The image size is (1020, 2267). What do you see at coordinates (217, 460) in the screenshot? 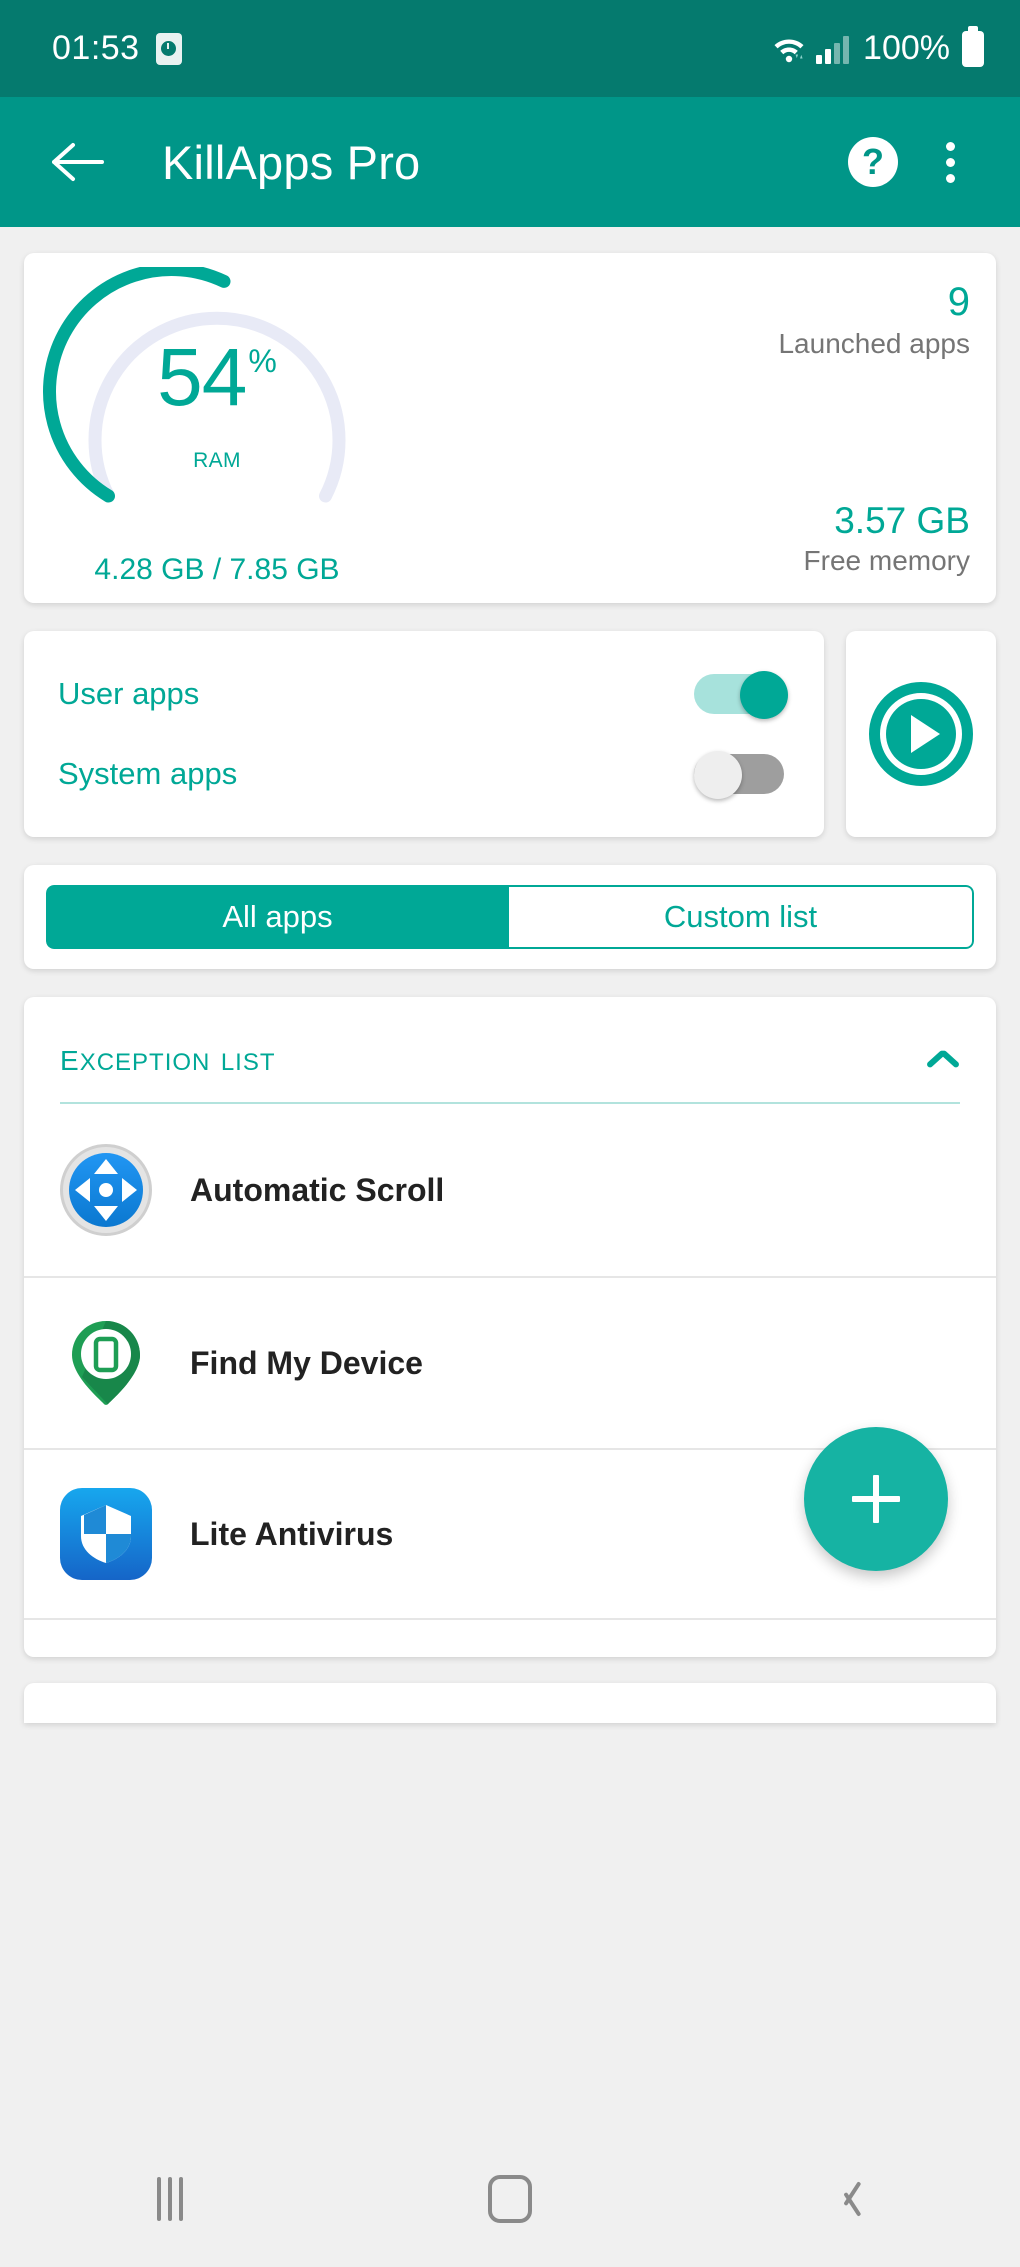
I see `ram-gauge-label: RAM` at bounding box center [217, 460].